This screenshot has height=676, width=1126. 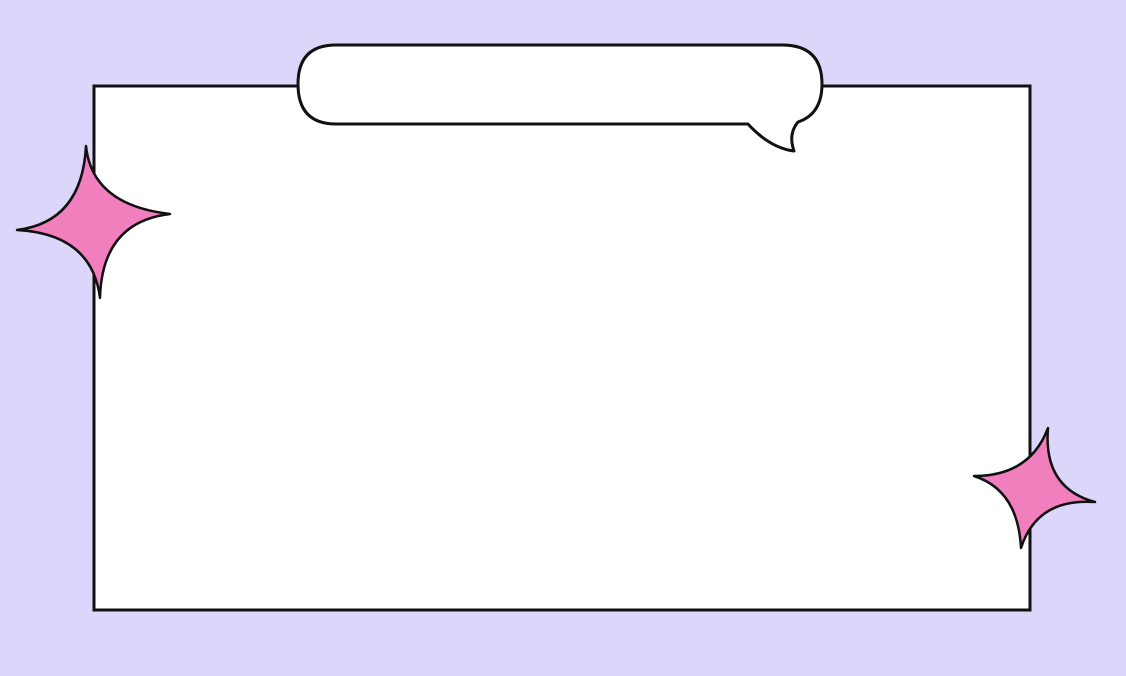 I want to click on speech-bubble-text, so click(x=560, y=83).